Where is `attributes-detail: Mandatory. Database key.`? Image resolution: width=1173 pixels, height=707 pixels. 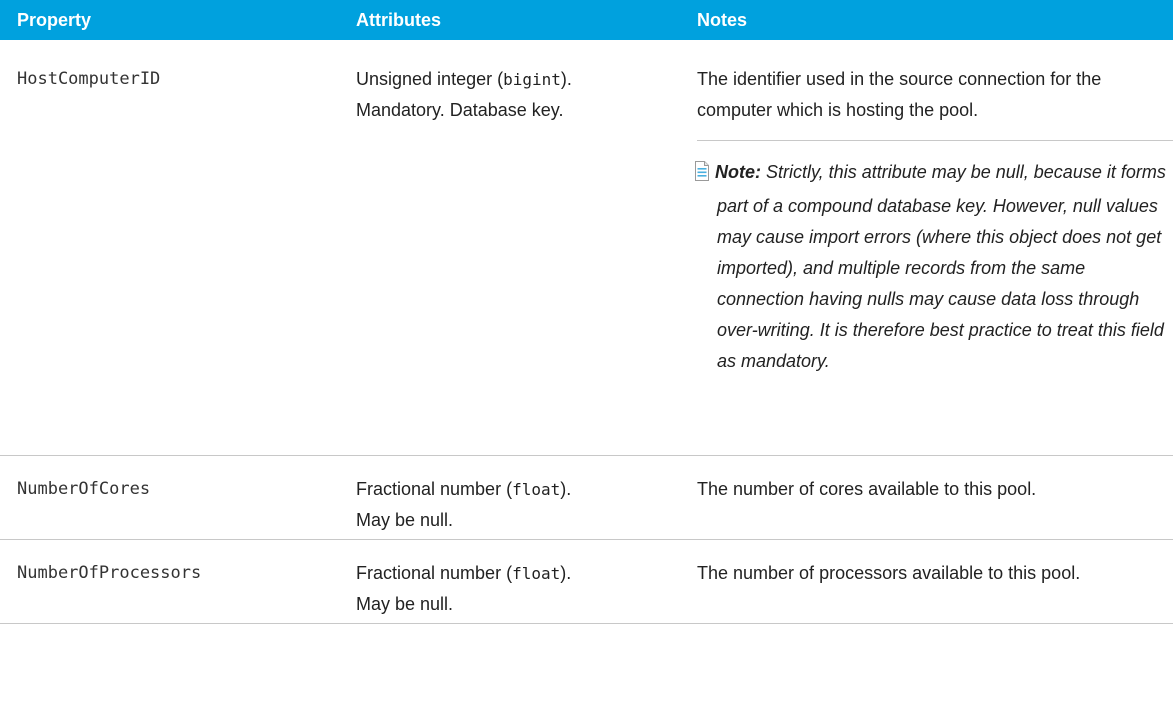 attributes-detail: Mandatory. Database key. is located at coordinates (460, 110).